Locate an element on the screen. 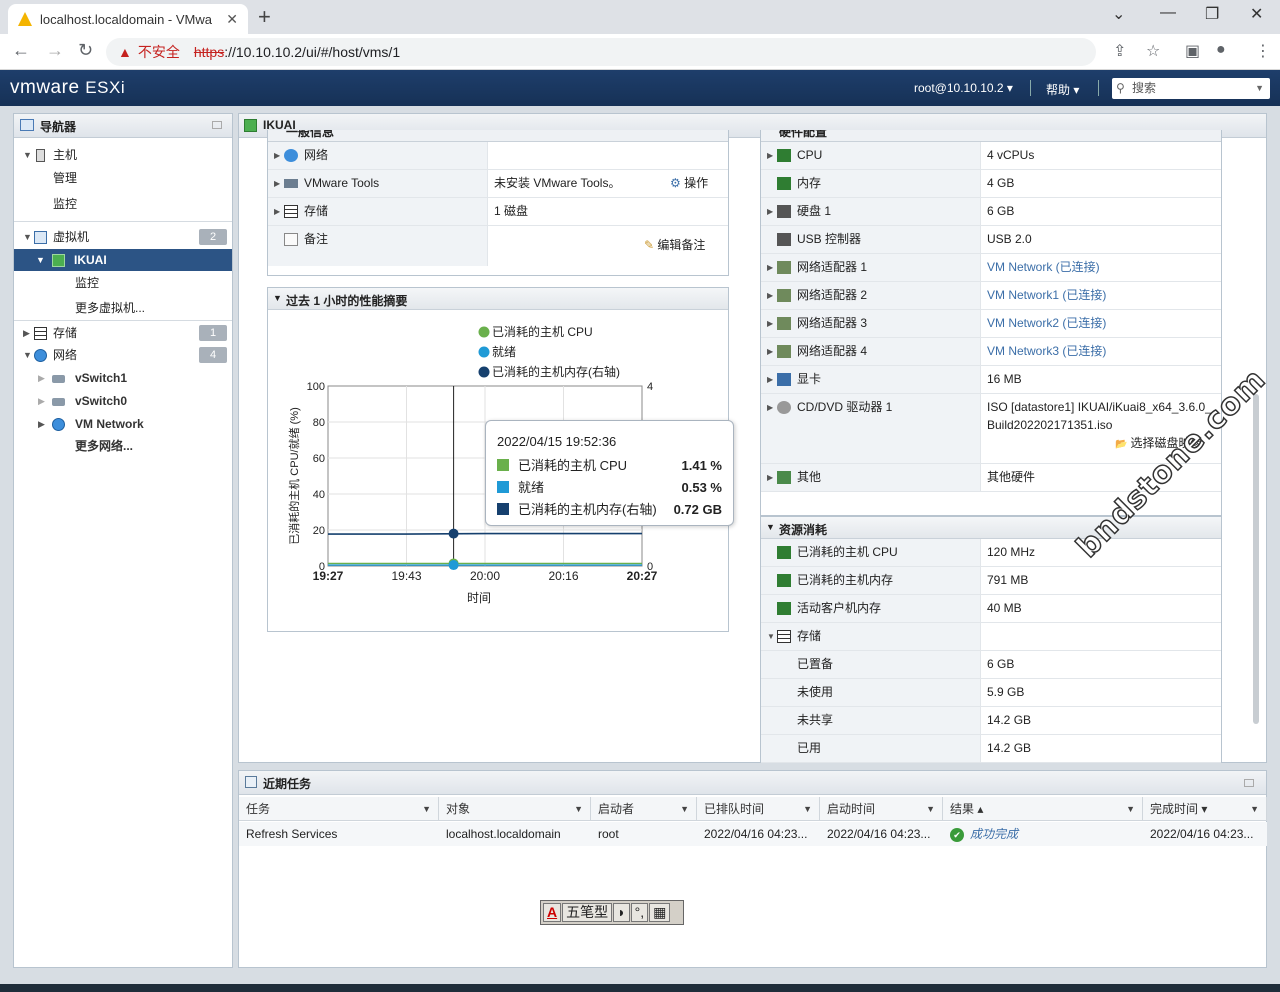 The image size is (1280, 992). hardware-row: ▶ 网络适配器 1 VM Network (已连接) is located at coordinates (991, 268).